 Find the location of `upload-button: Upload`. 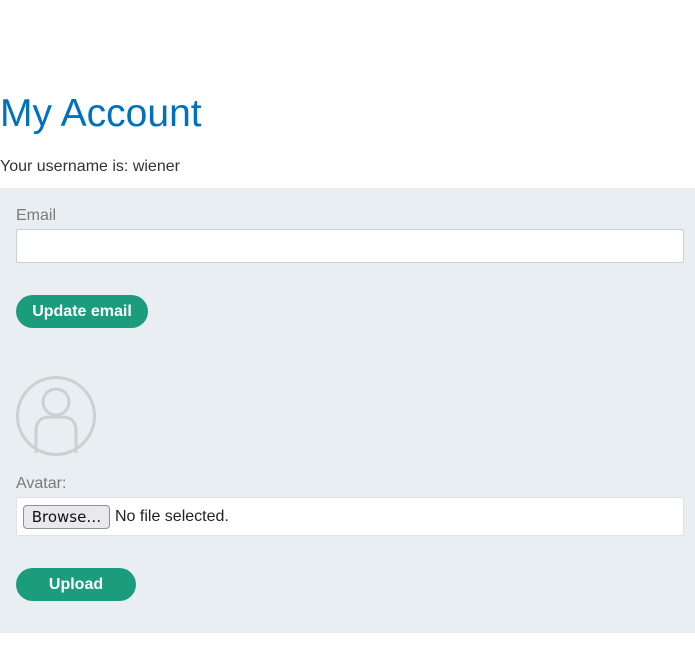

upload-button: Upload is located at coordinates (76, 584).